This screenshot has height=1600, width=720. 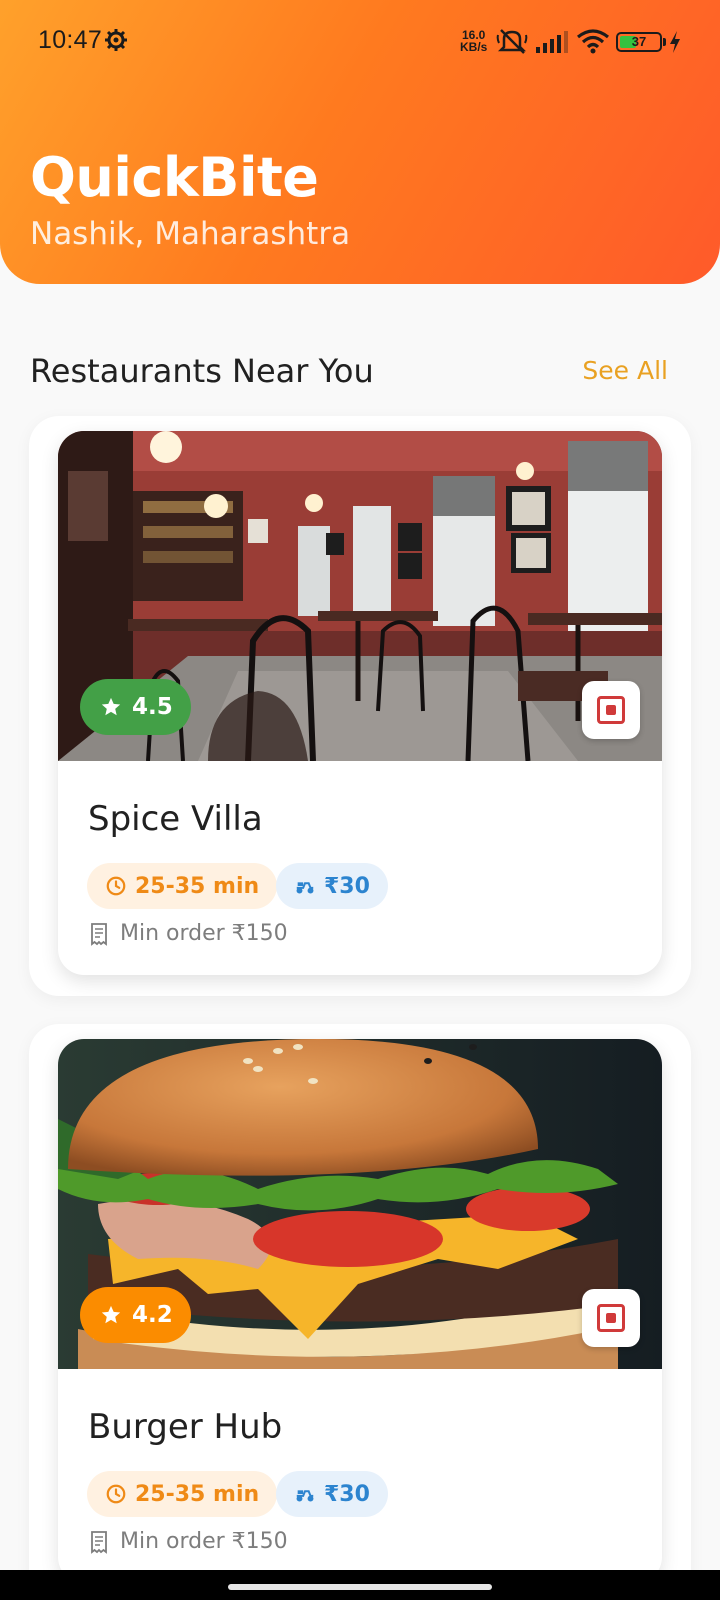 What do you see at coordinates (474, 47) in the screenshot?
I see `network-speed-unit: KB/s` at bounding box center [474, 47].